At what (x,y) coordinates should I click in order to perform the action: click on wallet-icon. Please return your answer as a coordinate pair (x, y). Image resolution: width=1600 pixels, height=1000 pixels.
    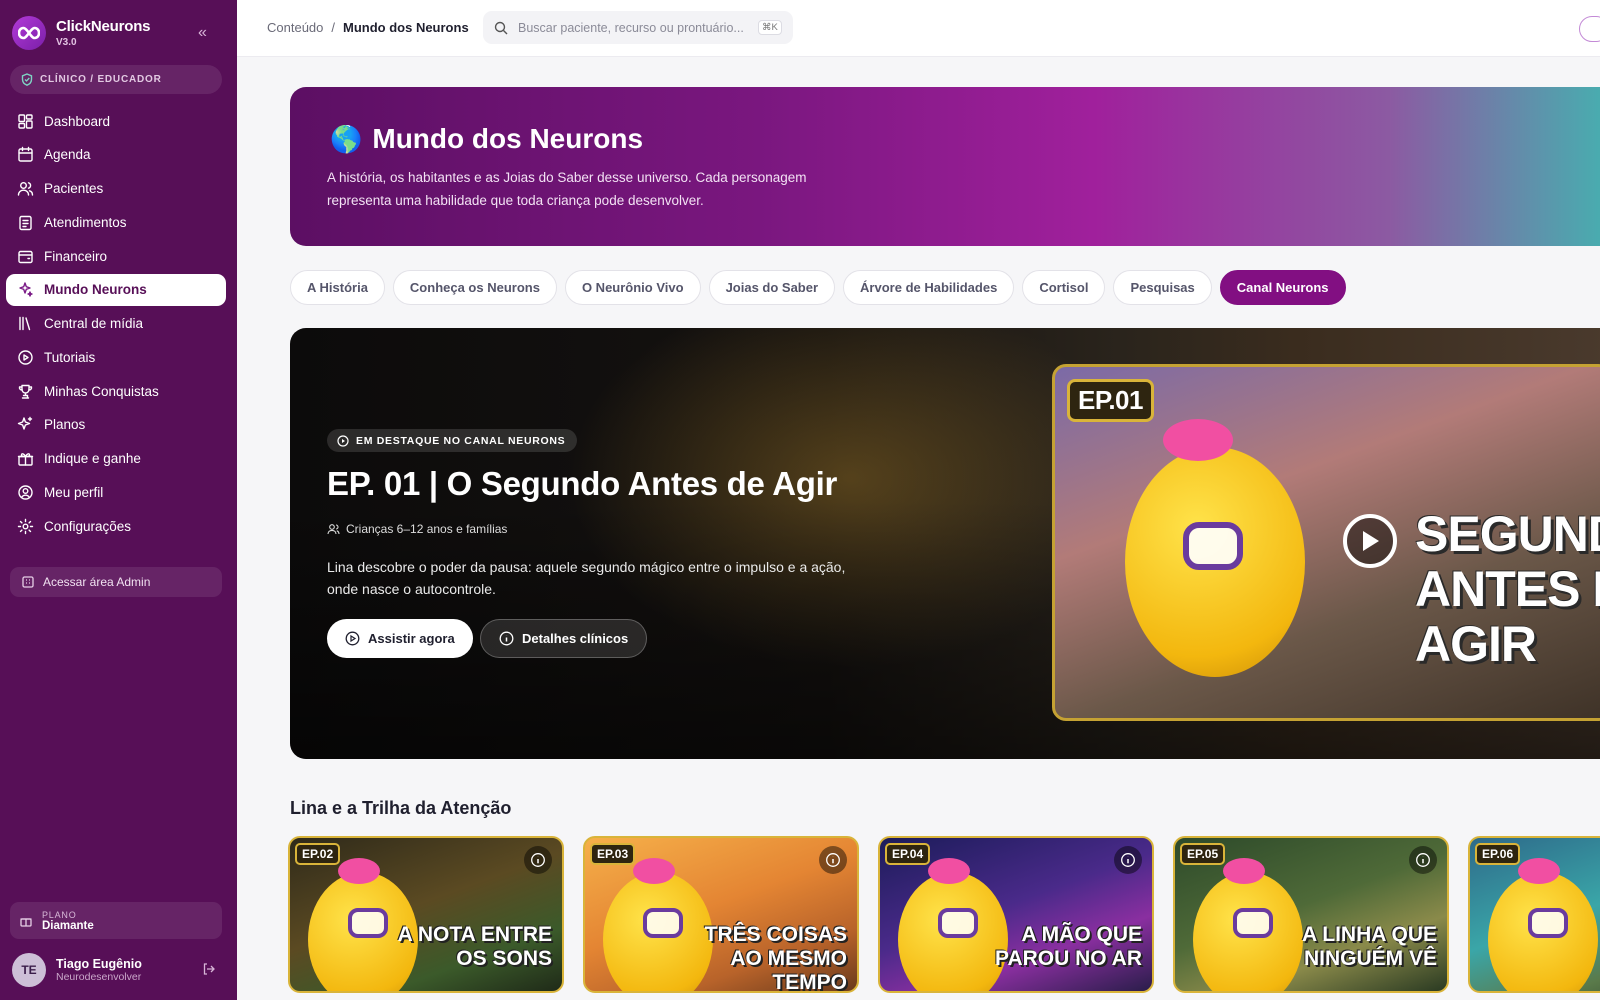
    Looking at the image, I should click on (25, 256).